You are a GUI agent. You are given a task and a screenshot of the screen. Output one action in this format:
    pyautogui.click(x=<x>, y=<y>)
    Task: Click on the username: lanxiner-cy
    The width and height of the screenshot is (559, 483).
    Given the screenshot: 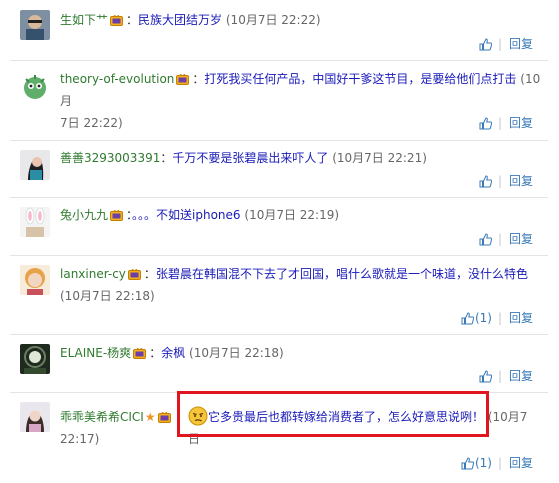 What is the action you would take?
    pyautogui.click(x=93, y=274)
    